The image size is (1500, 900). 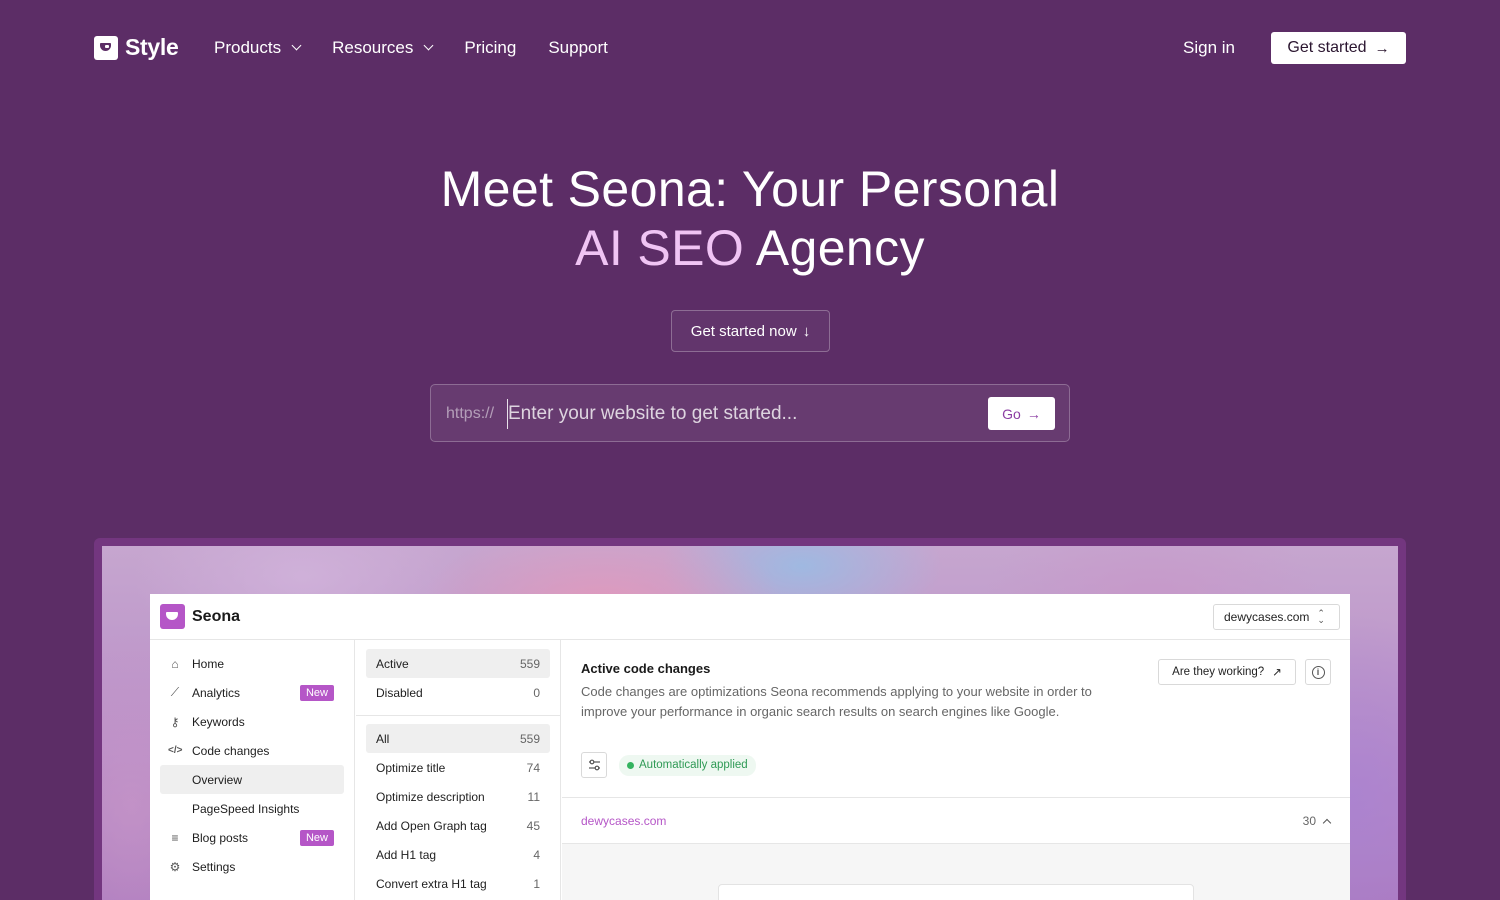 What do you see at coordinates (411, 767) in the screenshot?
I see `filter-label: Optimize title` at bounding box center [411, 767].